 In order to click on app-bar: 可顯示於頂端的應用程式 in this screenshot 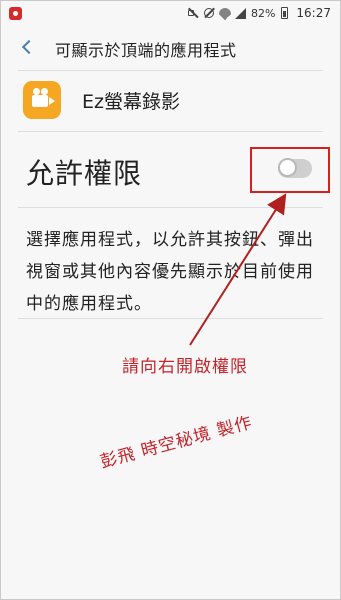, I will do `click(170, 48)`.